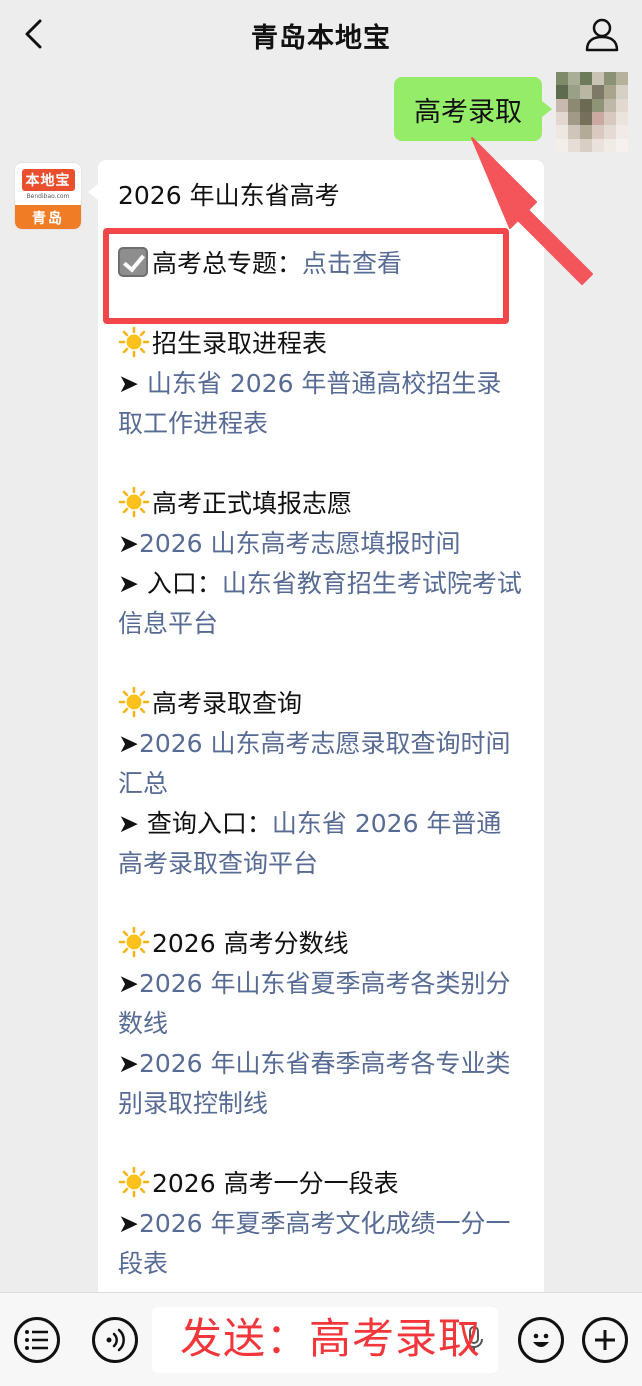 This screenshot has height=1386, width=642. I want to click on chevron-left-icon, so click(33, 34).